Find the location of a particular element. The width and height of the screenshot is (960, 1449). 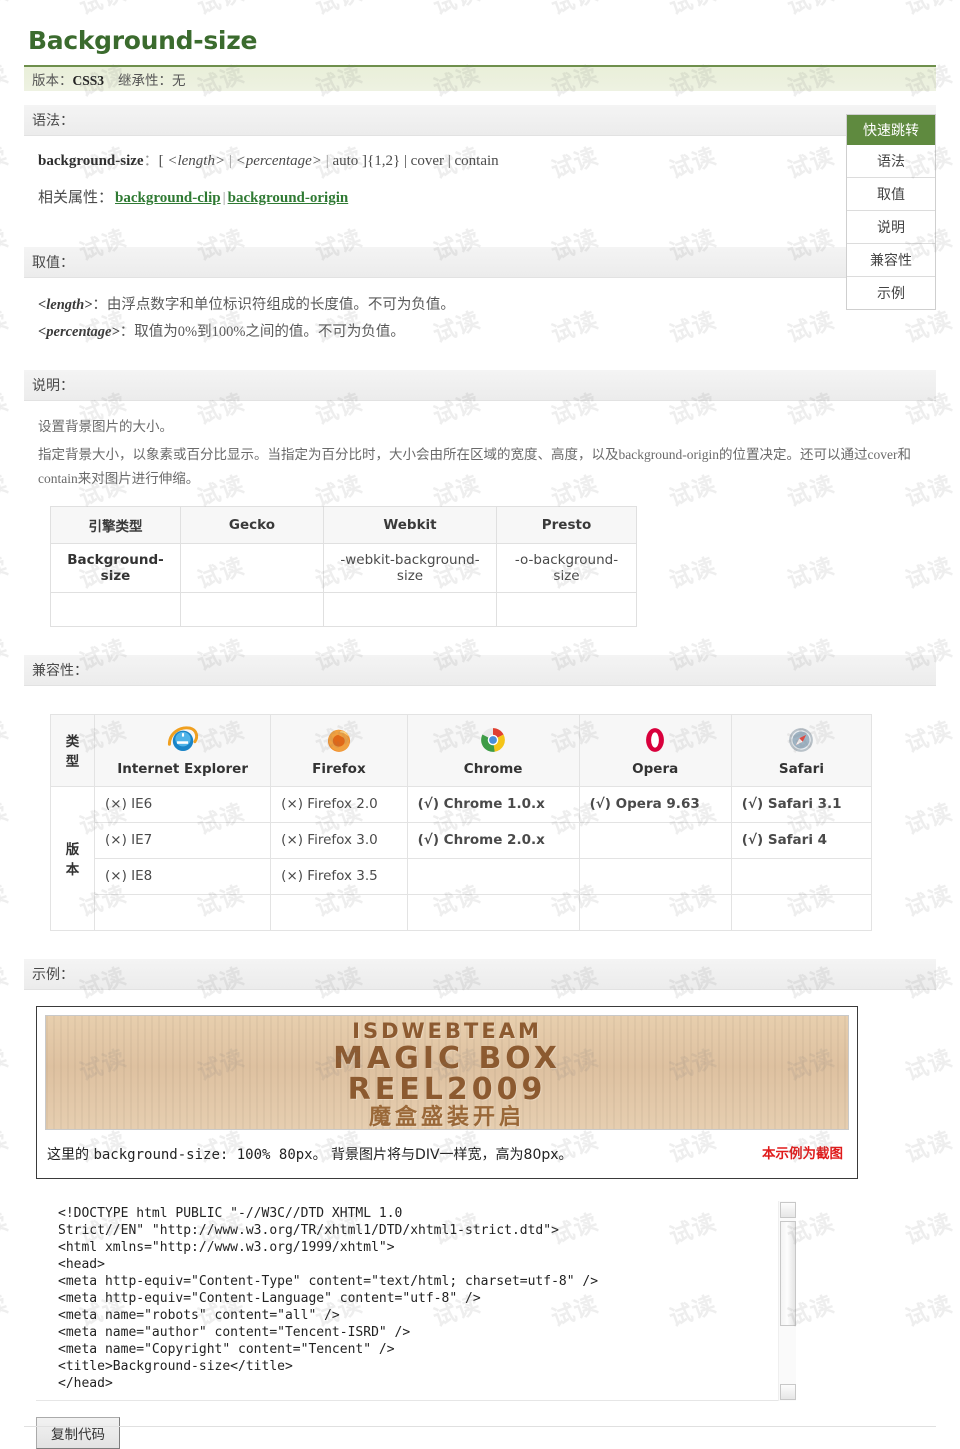

engine-table-header-row: 引擎类型 Gecko Webkit Presto is located at coordinates (343, 524).